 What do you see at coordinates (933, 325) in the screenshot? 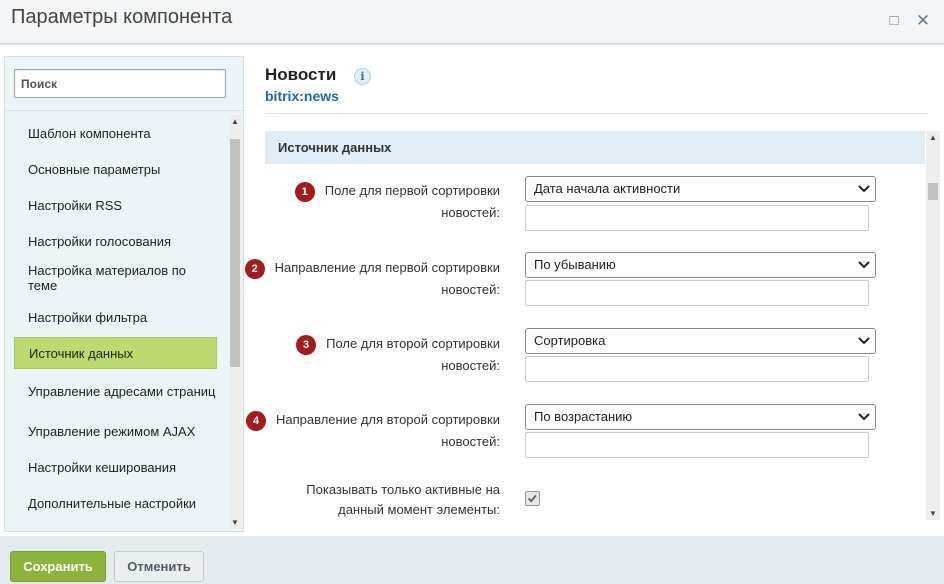
I see `main-scrollbar: ▲ ▼` at bounding box center [933, 325].